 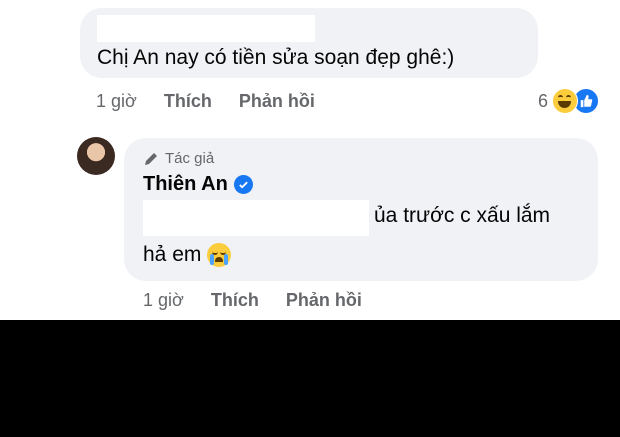 I want to click on reply-text-line2-row: hả em, so click(x=187, y=255).